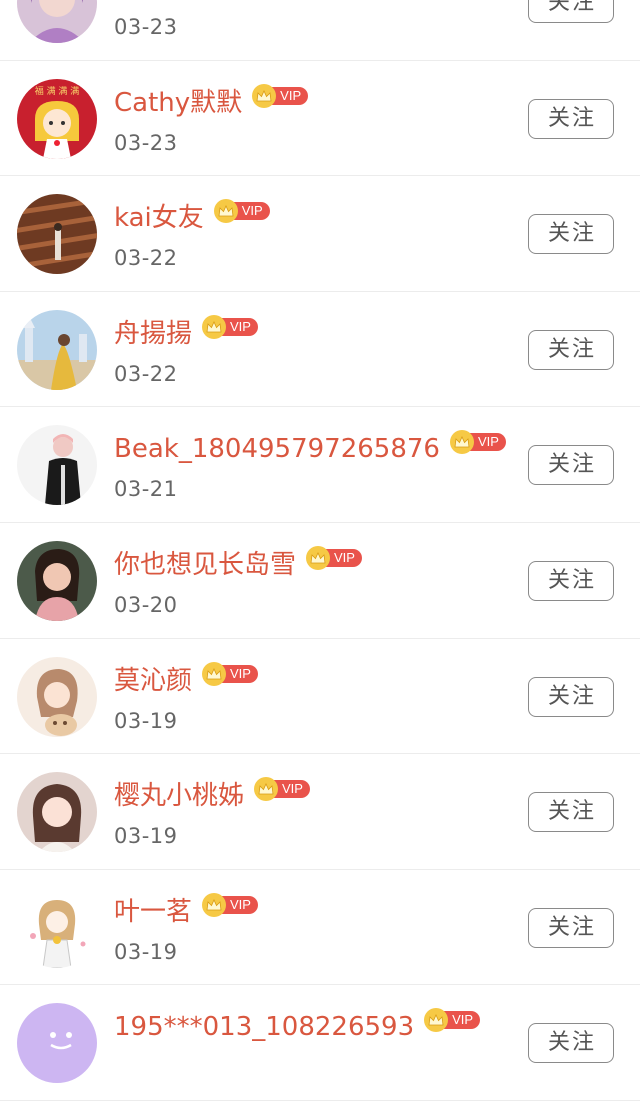 This screenshot has height=1101, width=640. What do you see at coordinates (320, 234) in the screenshot?
I see `list-item: kai女友 VIP 03-22 关注` at bounding box center [320, 234].